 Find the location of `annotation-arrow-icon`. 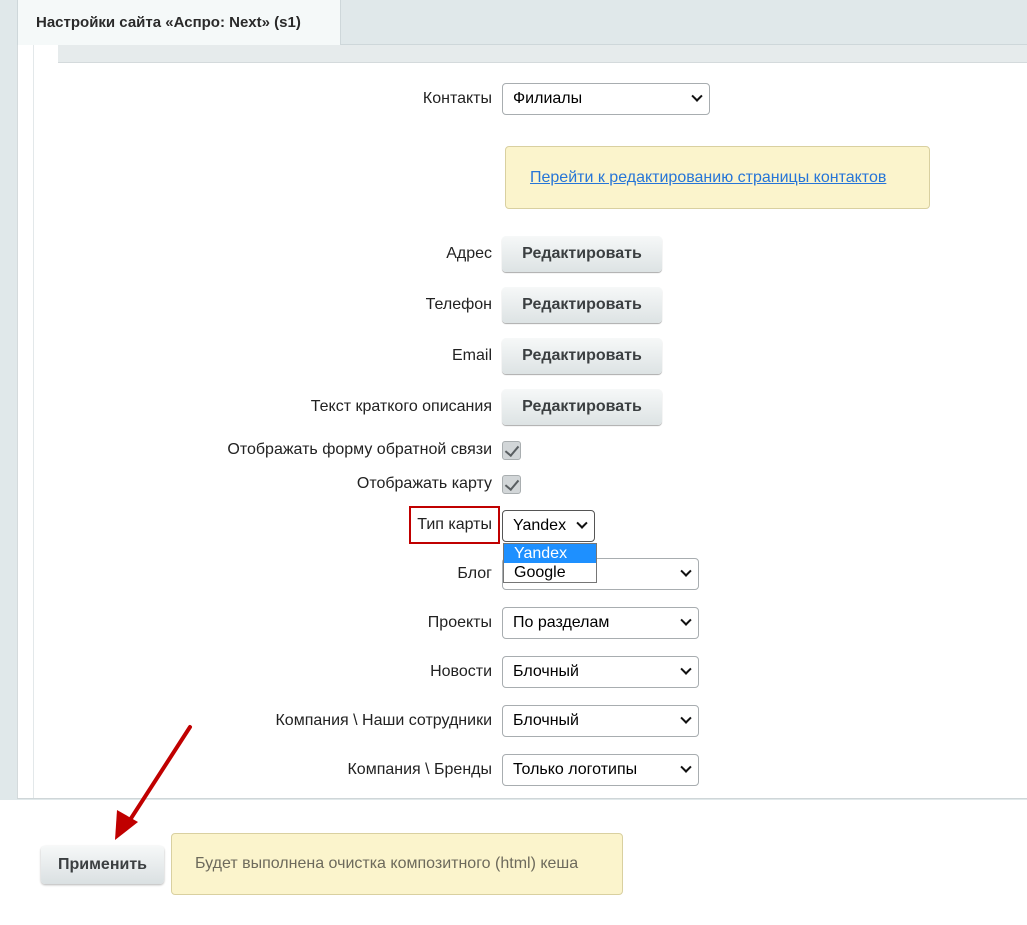

annotation-arrow-icon is located at coordinates (153, 782).